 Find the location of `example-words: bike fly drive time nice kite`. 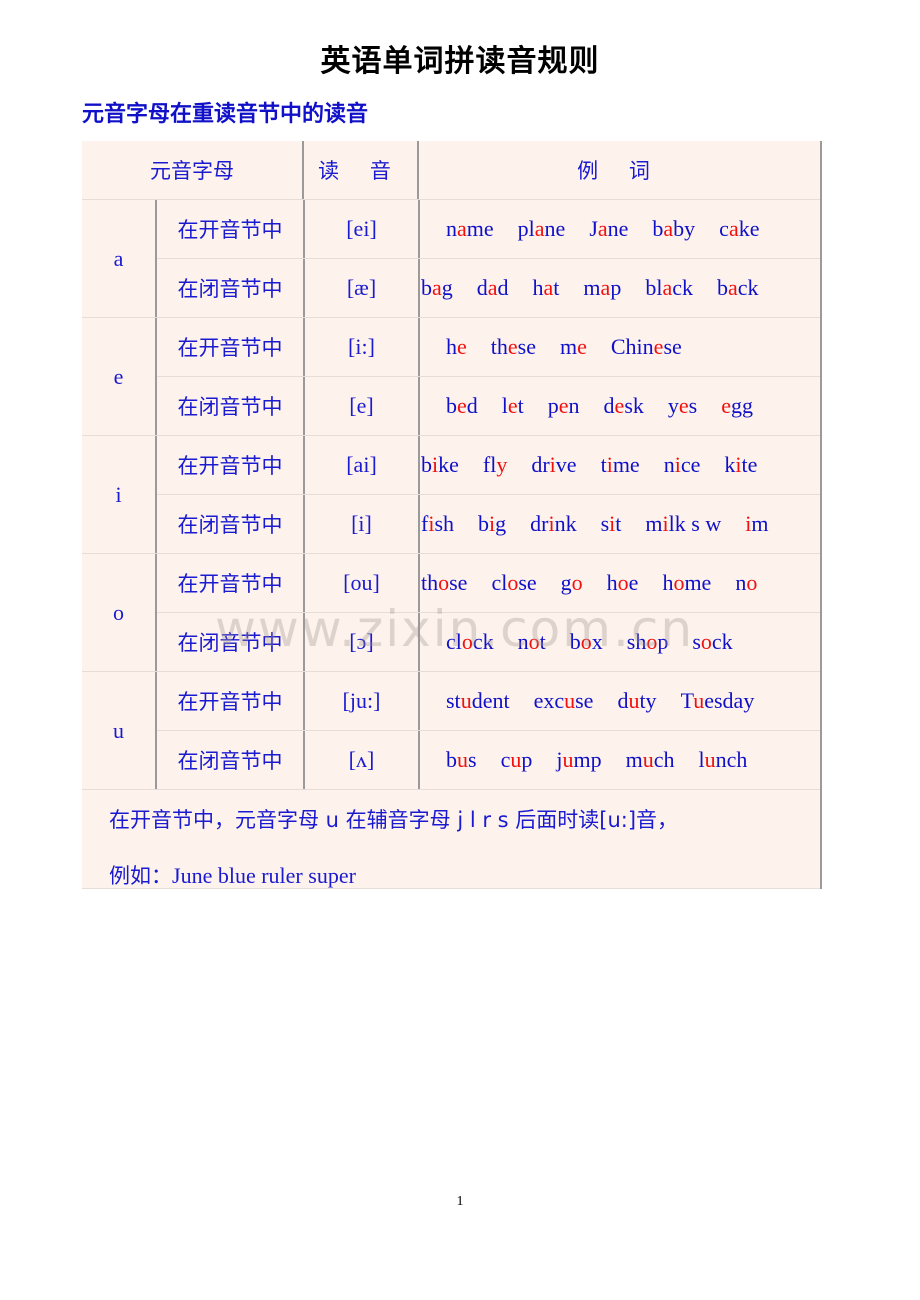

example-words: bike fly drive time nice kite is located at coordinates (600, 465).